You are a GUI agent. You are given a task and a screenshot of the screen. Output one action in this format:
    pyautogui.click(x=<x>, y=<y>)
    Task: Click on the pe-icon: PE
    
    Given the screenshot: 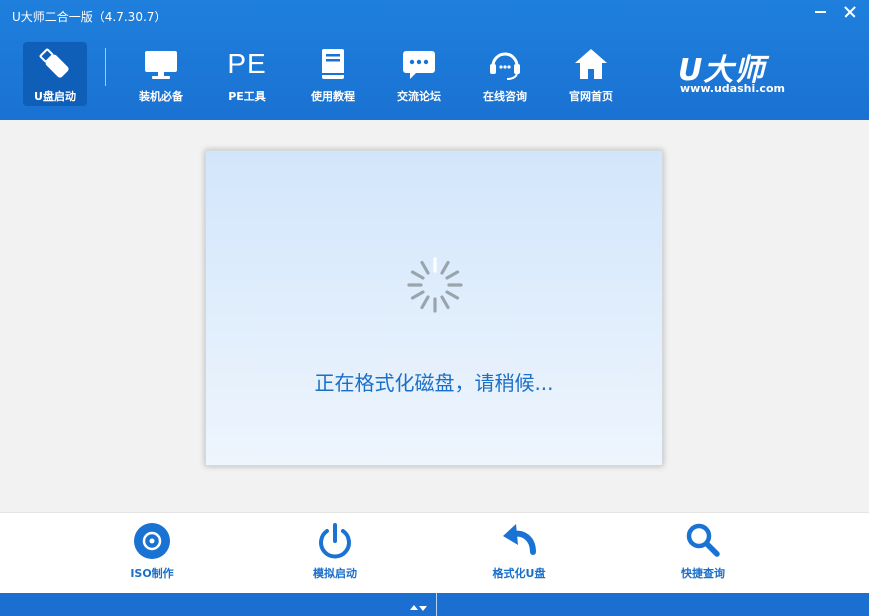 What is the action you would take?
    pyautogui.click(x=247, y=63)
    